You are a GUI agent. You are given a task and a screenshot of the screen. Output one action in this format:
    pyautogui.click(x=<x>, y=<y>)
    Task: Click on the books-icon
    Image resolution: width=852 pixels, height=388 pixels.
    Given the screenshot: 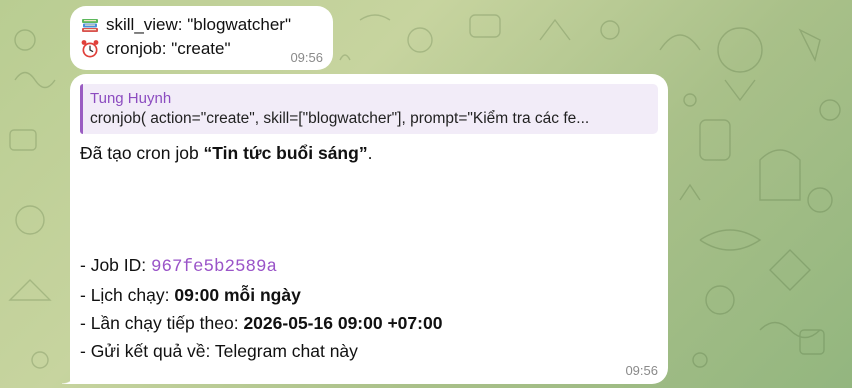 What is the action you would take?
    pyautogui.click(x=90, y=25)
    